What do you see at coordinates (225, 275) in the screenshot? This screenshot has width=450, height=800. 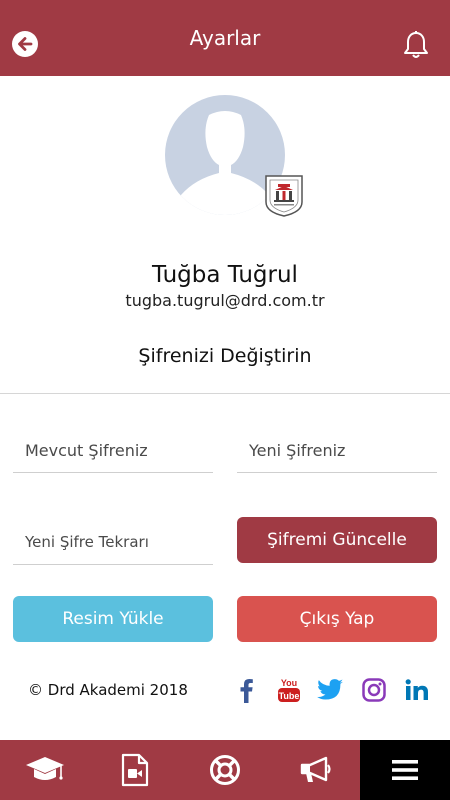 I see `profile-name: Tuğba Tuğrul` at bounding box center [225, 275].